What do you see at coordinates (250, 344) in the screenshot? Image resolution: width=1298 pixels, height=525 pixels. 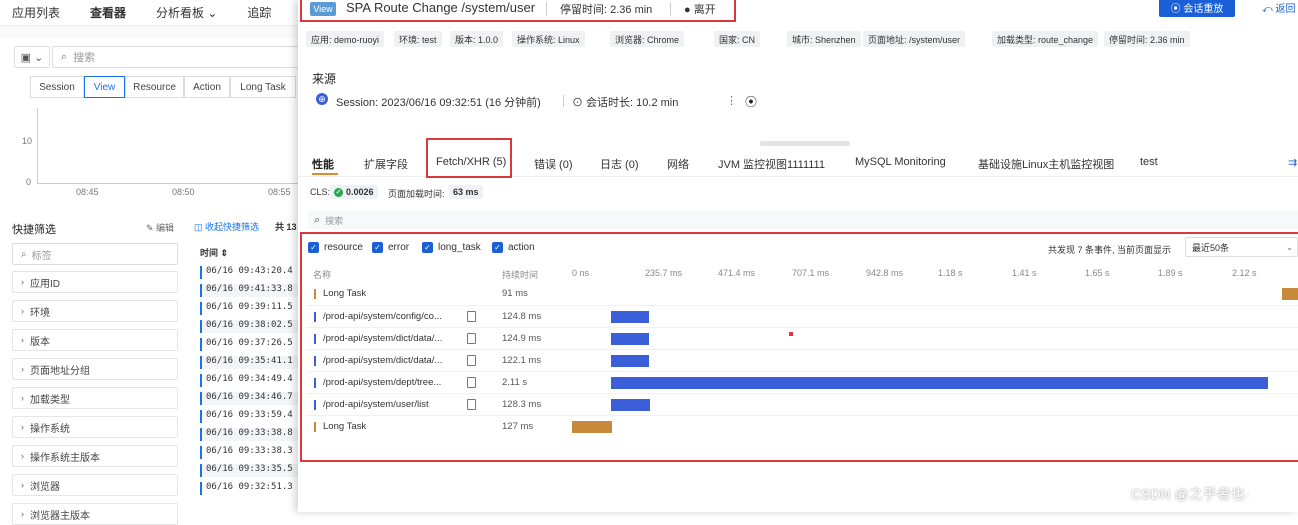 I see `table-row: 06/16 09:37:26.5` at bounding box center [250, 344].